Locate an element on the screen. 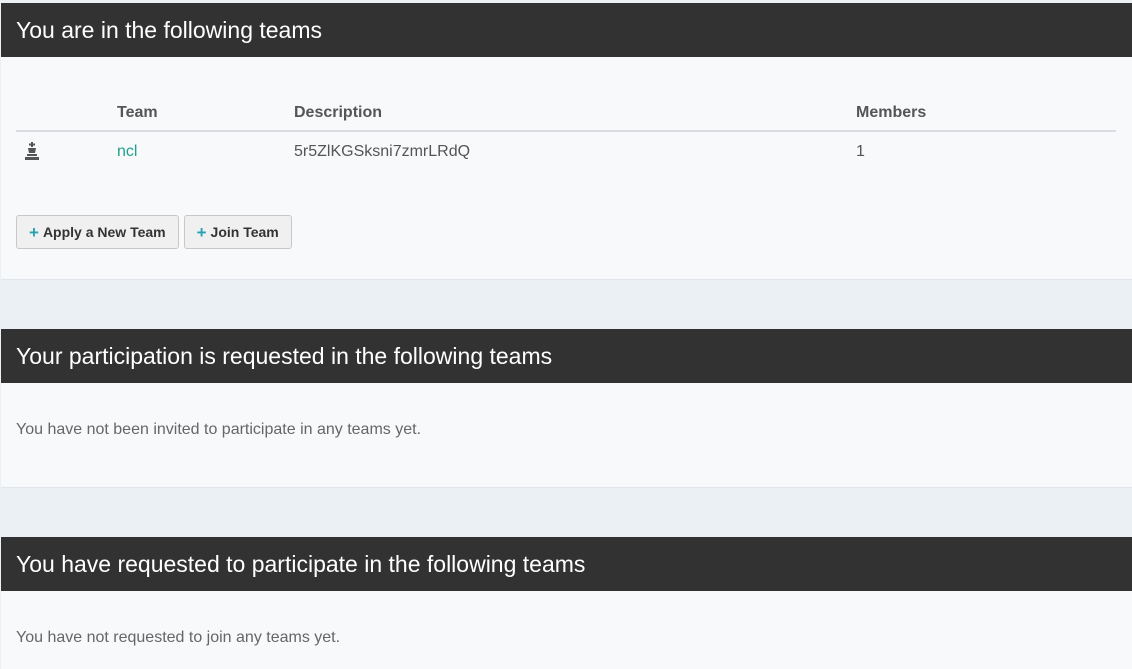  members-column-header: Members is located at coordinates (986, 114).